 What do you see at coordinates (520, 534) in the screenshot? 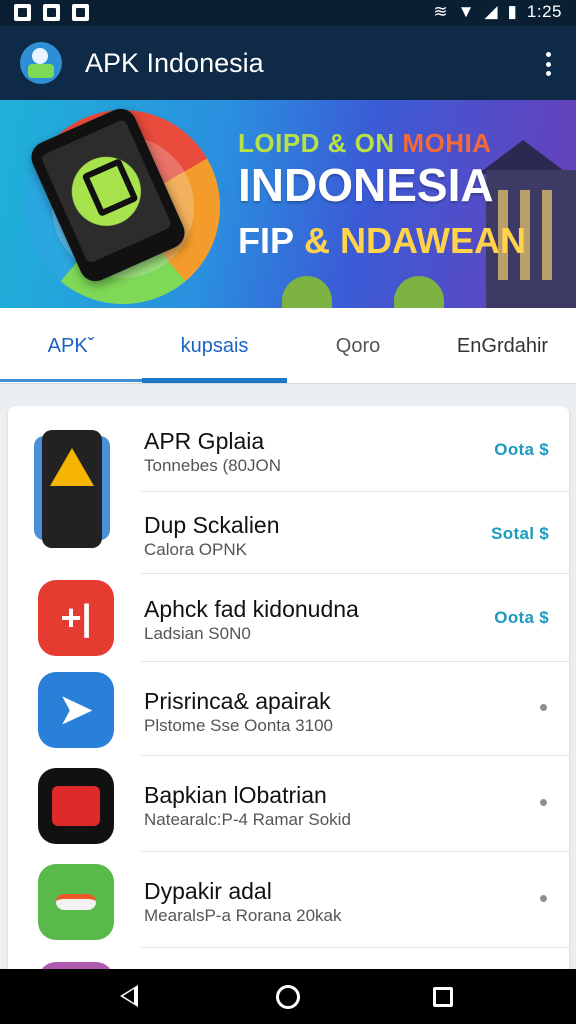
I see `price-button: Sotal $` at bounding box center [520, 534].